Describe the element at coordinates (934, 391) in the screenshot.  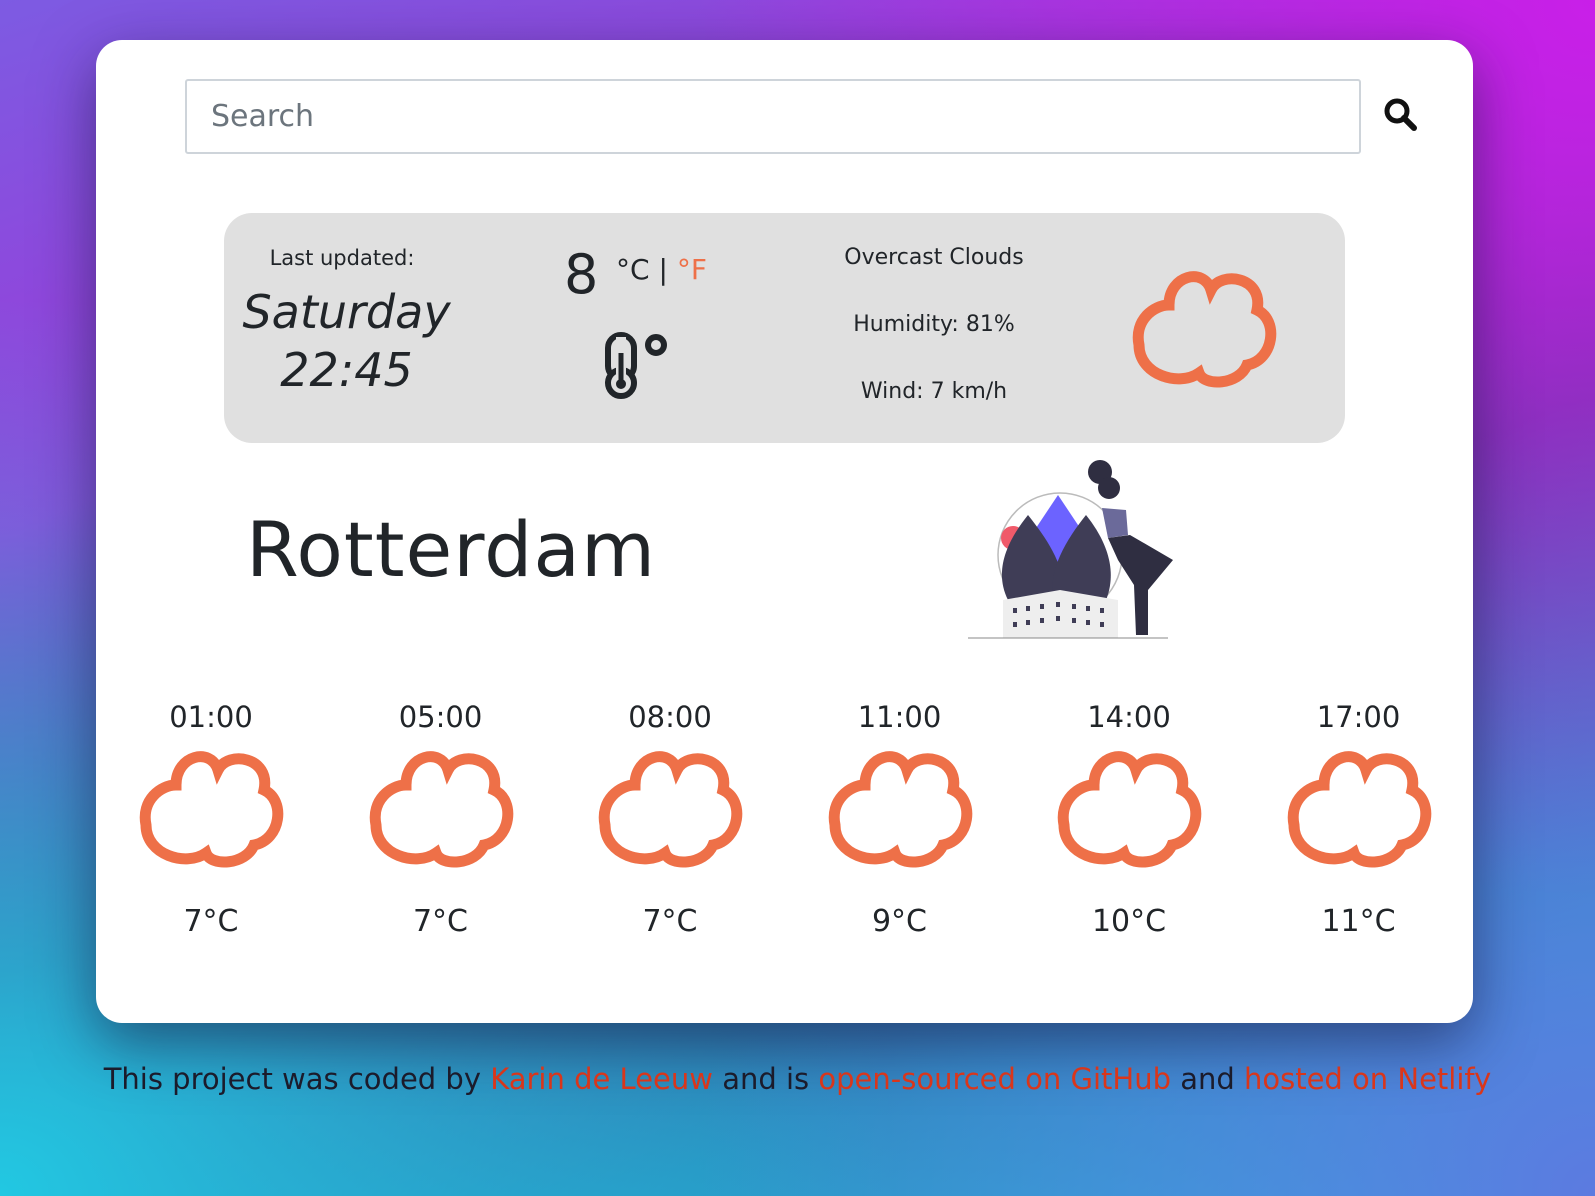
I see `wind: Wind: 7 km/h` at that location.